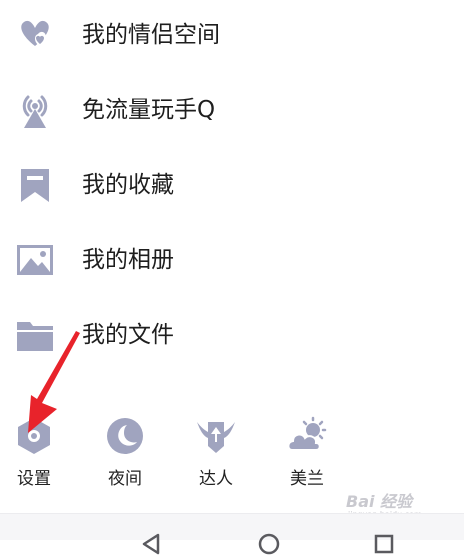 The width and height of the screenshot is (464, 556). What do you see at coordinates (384, 544) in the screenshot?
I see `recent-square-icon` at bounding box center [384, 544].